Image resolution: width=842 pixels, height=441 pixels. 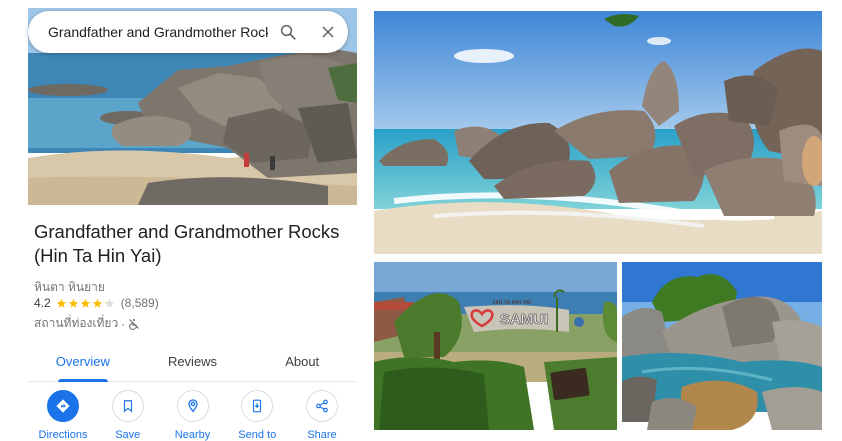 I want to click on nearby-button: Nearby, so click(x=193, y=415).